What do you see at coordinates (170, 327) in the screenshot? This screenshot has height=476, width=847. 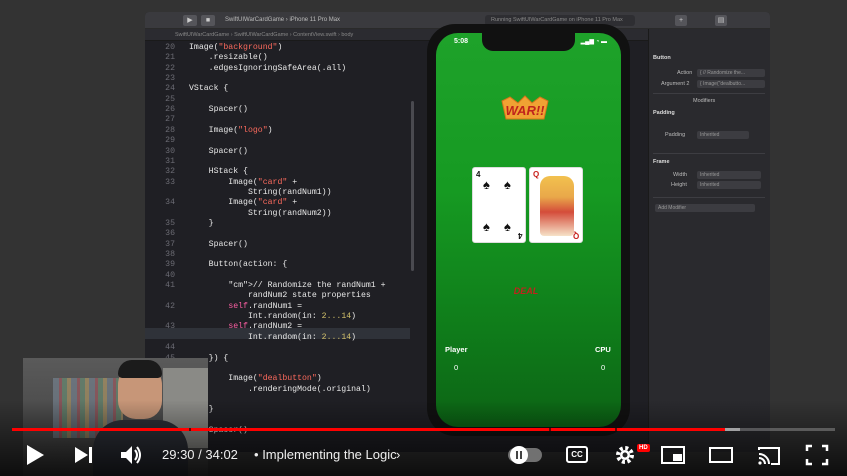 I see `line-number: 43` at bounding box center [170, 327].